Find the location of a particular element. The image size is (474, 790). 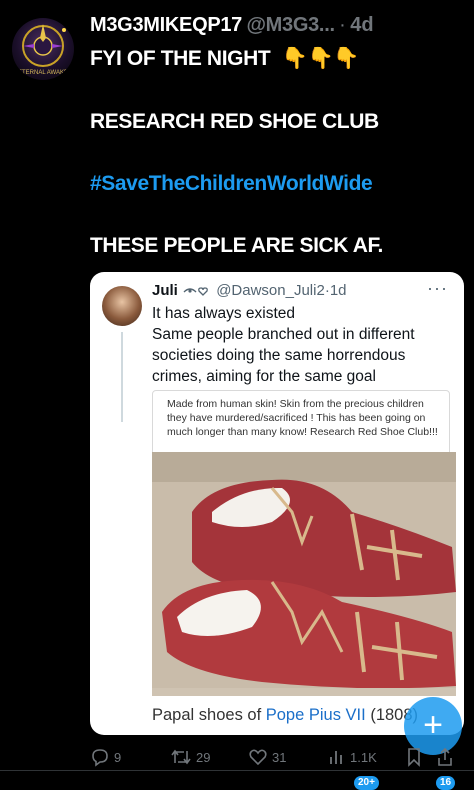

bottom-nav: 20+ 16 is located at coordinates (237, 780).